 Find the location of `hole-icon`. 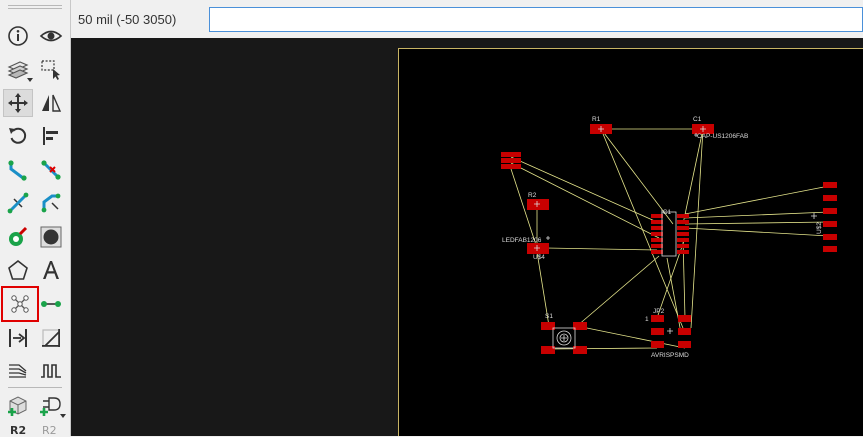

hole-icon is located at coordinates (51, 237).